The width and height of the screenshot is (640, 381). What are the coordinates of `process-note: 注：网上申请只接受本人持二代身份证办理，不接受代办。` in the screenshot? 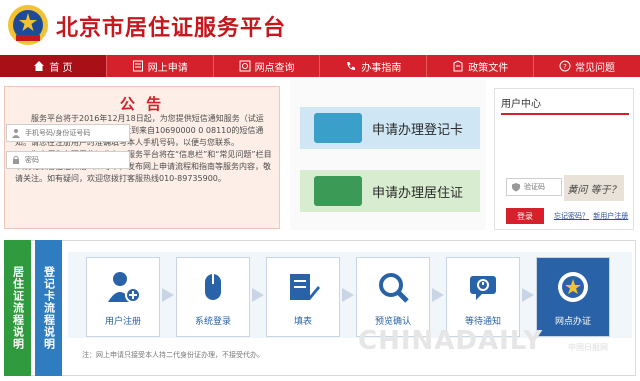 It's located at (173, 355).